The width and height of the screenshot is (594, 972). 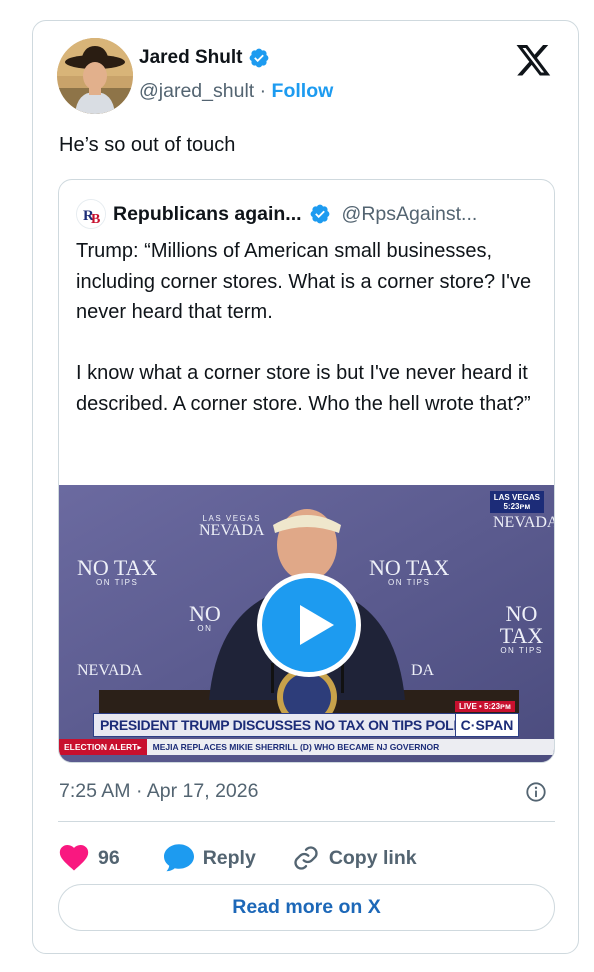 I want to click on backdrop-sign-state-left: NEVADA, so click(x=110, y=670).